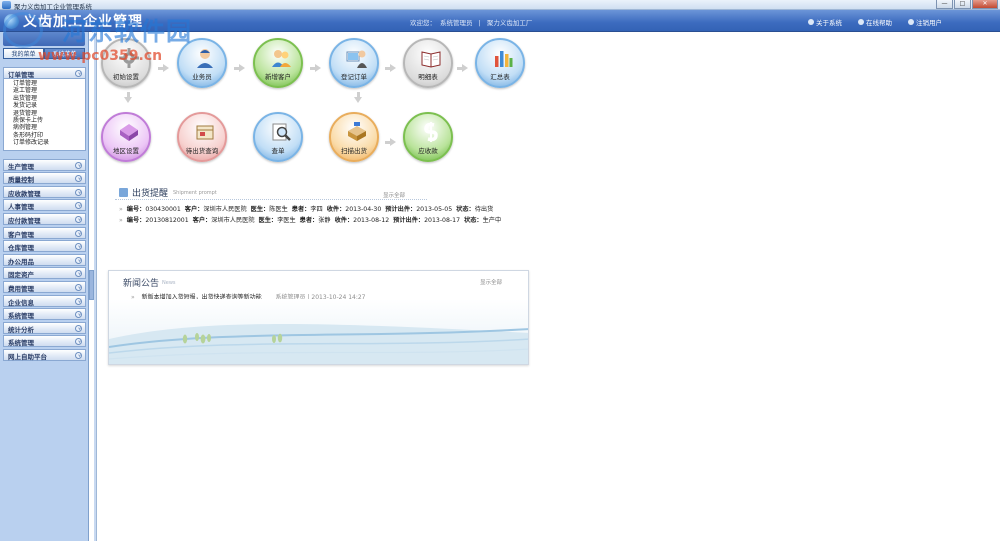 The image size is (1000, 541). I want to click on sidebar-group-15: 网上自助平台 », so click(44, 354).